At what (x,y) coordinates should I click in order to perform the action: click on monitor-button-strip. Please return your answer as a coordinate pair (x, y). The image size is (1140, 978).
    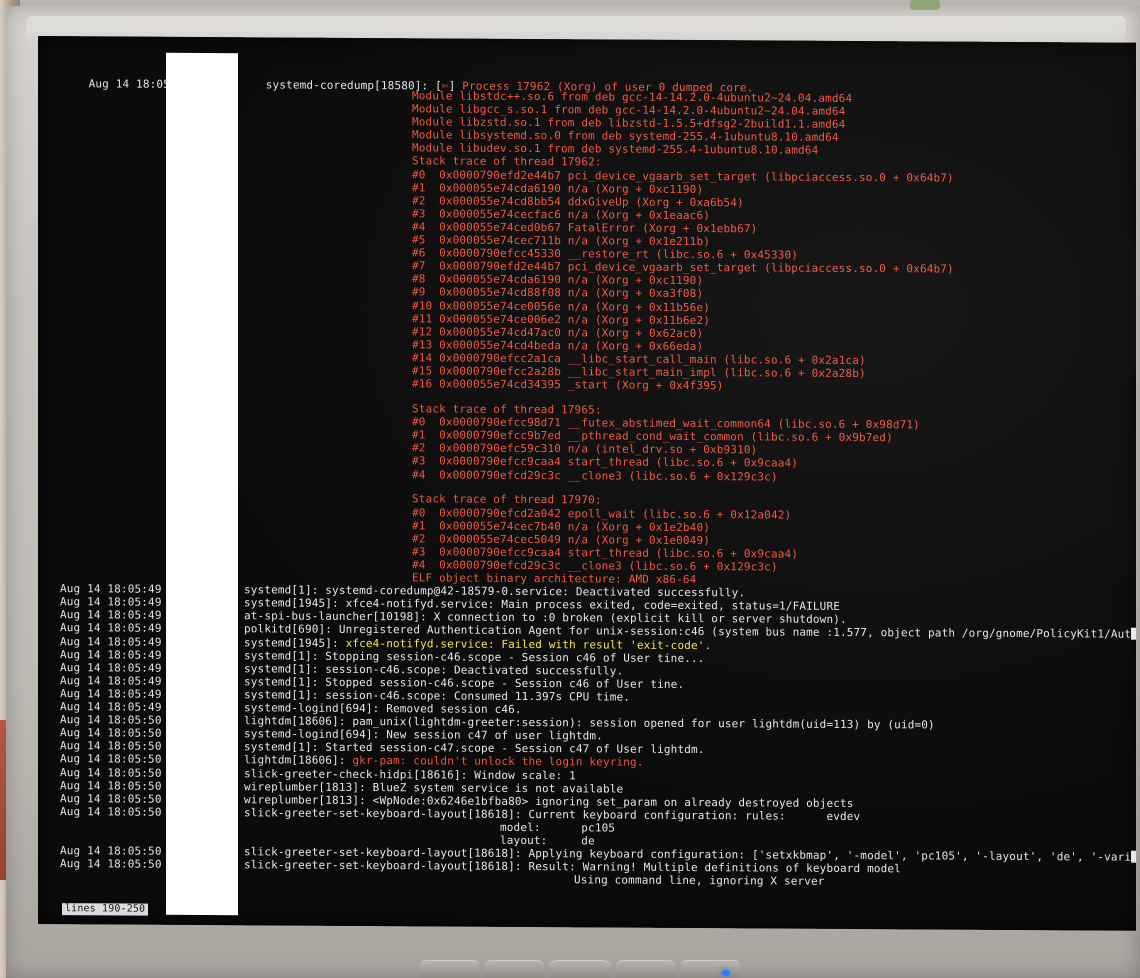
    Looking at the image, I should click on (580, 969).